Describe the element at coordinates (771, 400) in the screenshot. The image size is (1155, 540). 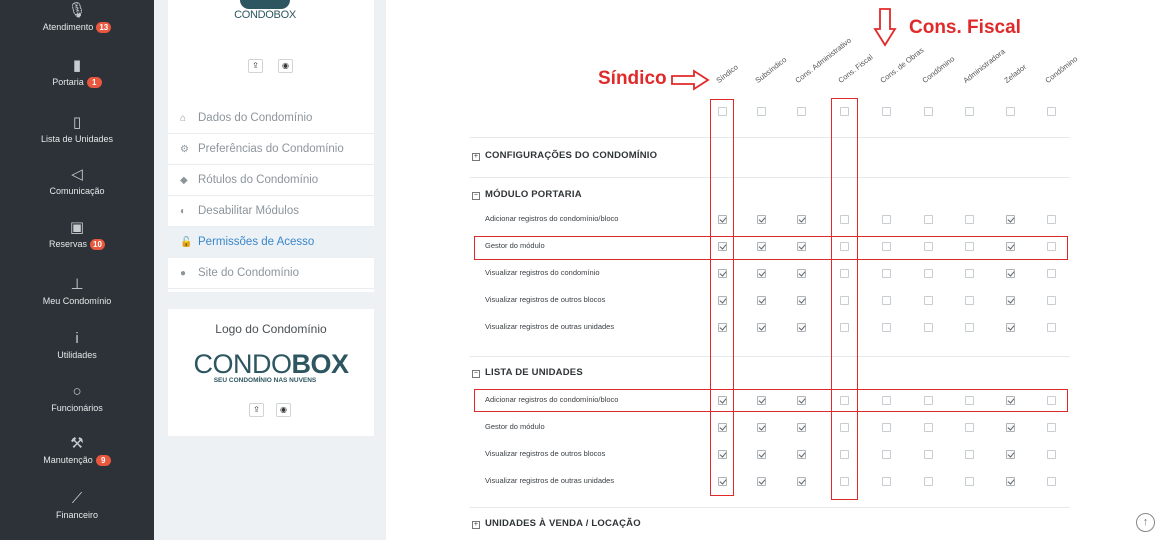
I see `adicionar-row-highlight` at that location.